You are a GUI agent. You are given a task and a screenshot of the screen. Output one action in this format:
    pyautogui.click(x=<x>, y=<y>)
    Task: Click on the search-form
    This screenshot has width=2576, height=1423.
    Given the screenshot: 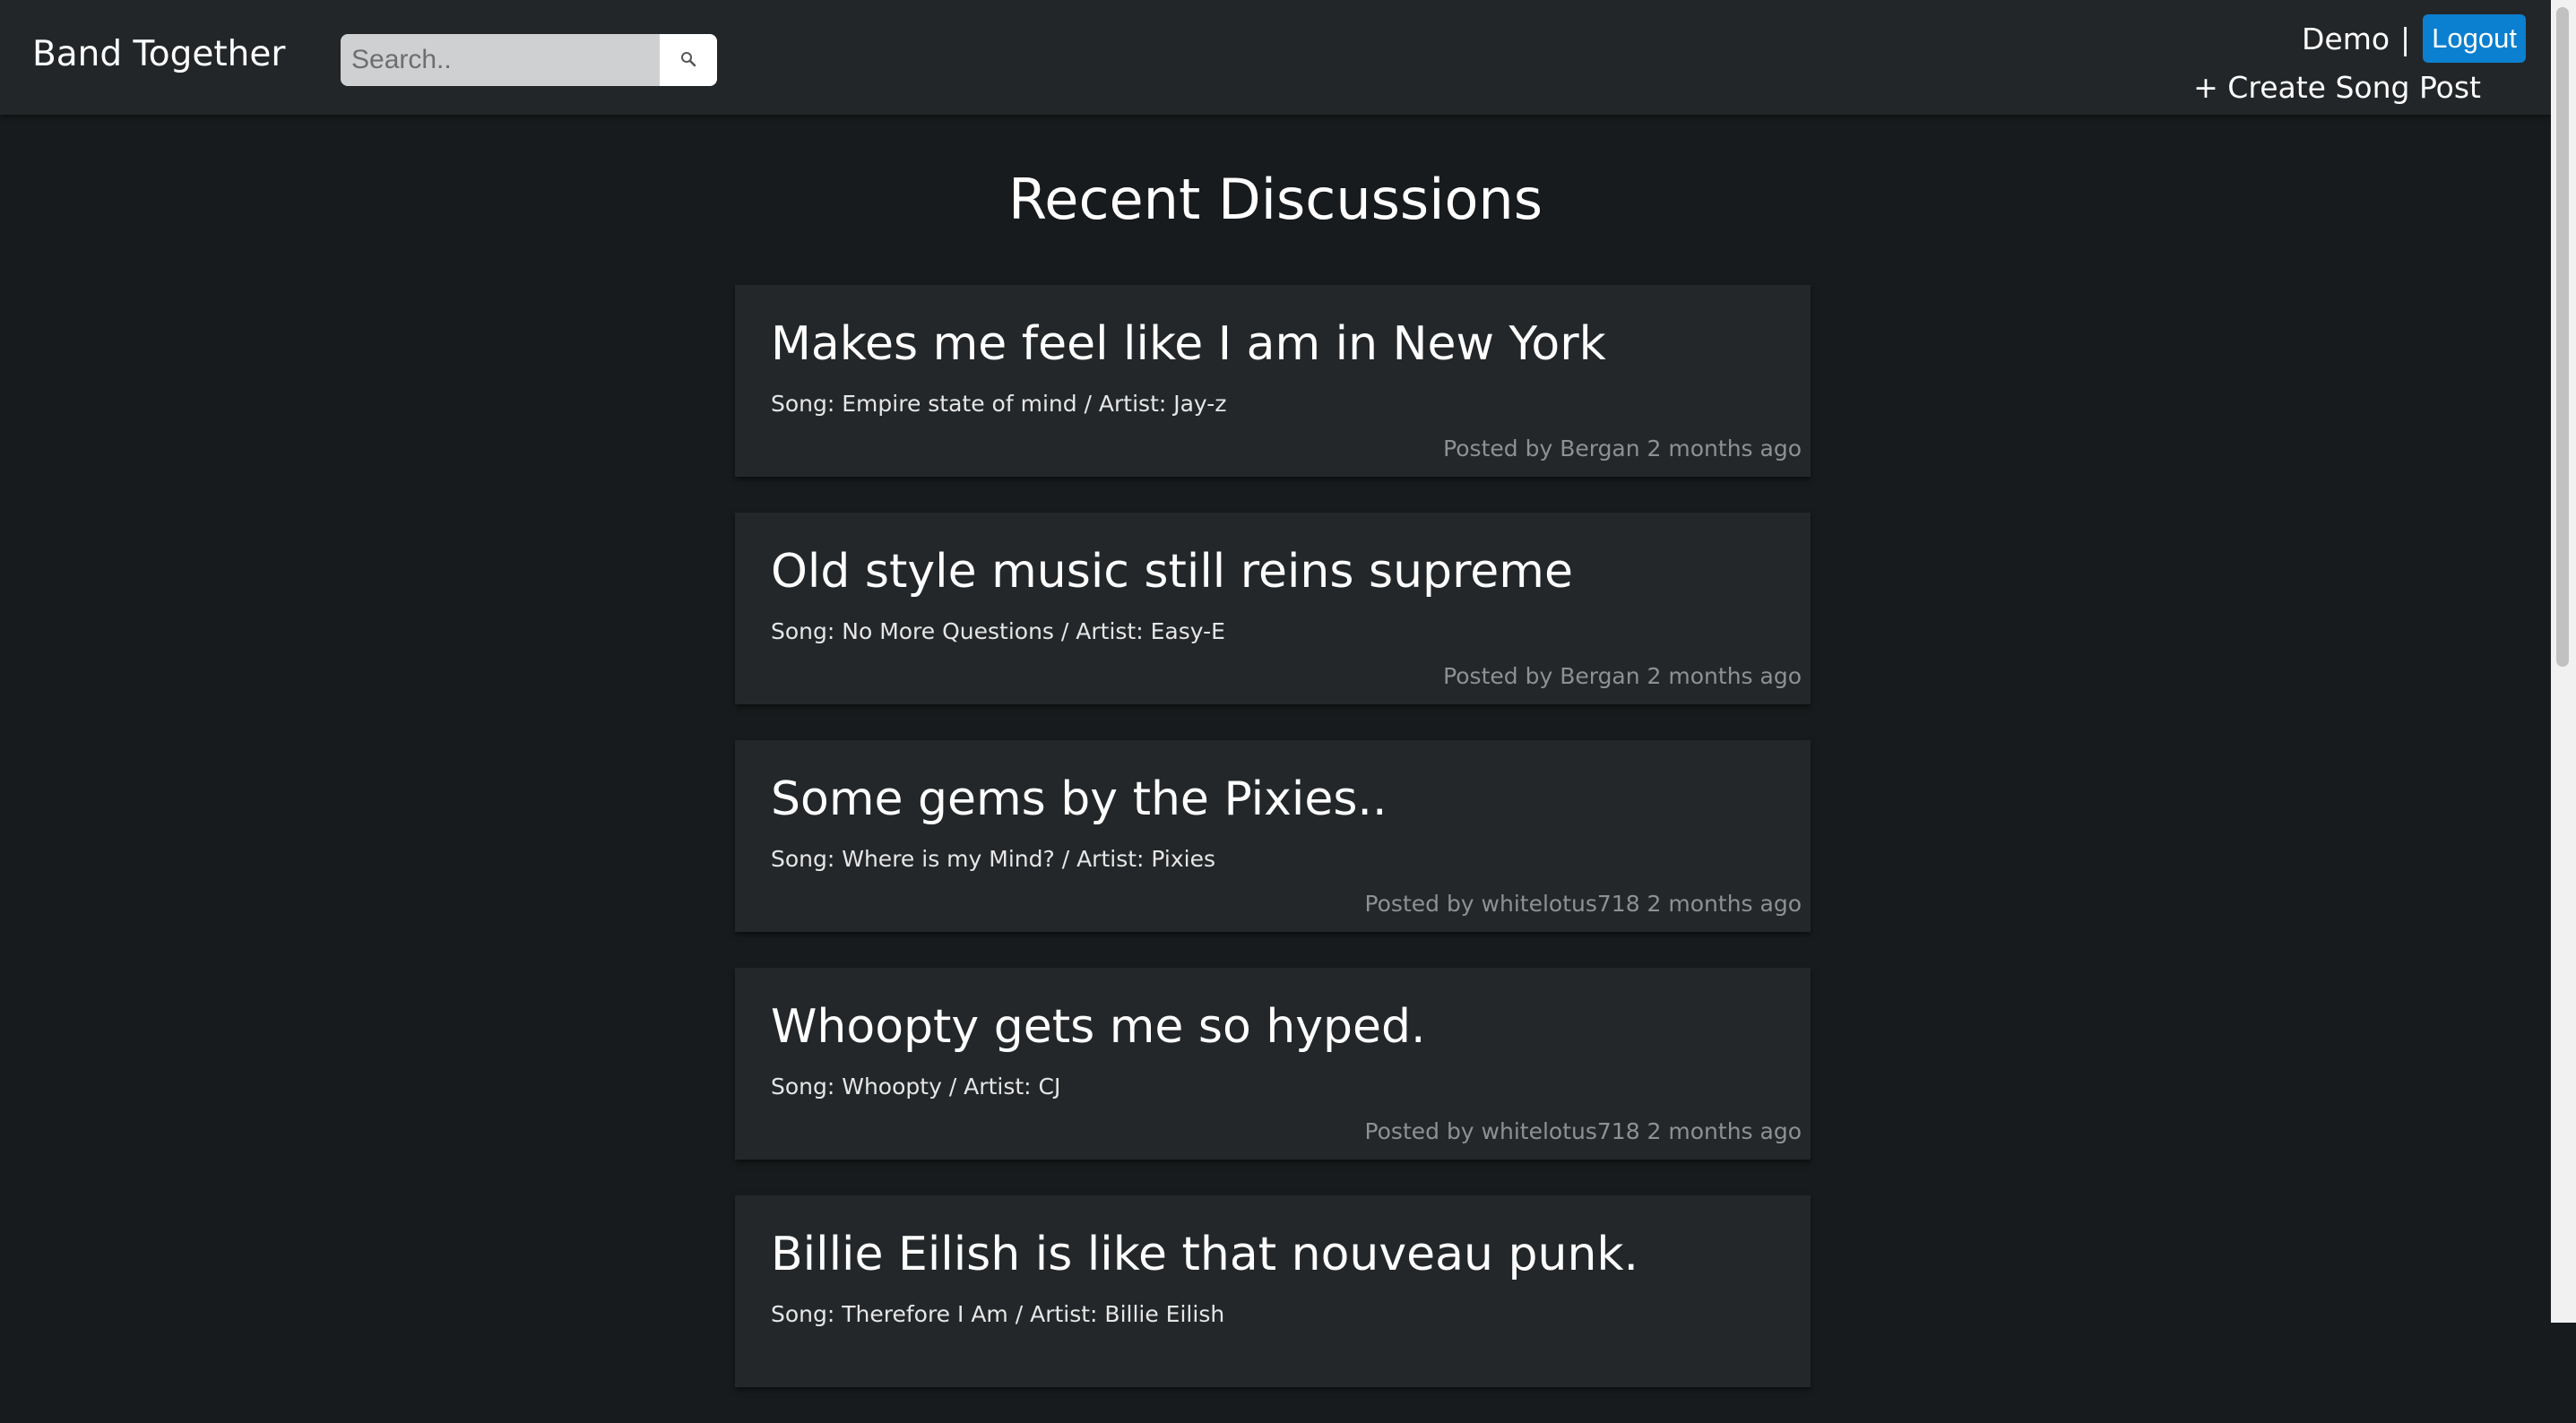 What is the action you would take?
    pyautogui.click(x=529, y=60)
    